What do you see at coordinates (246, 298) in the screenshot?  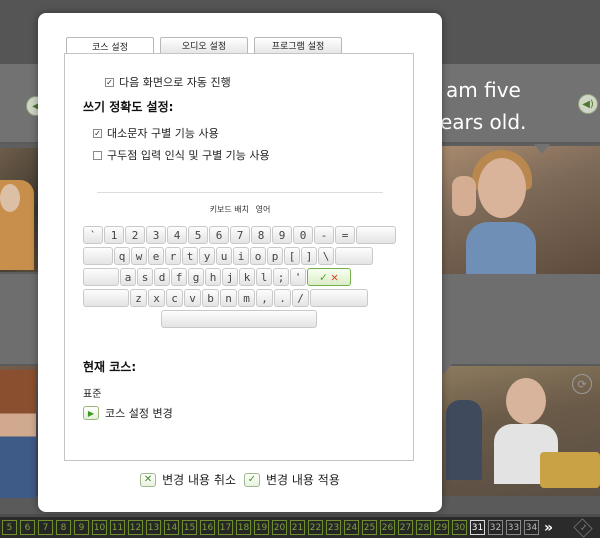 I see `keyboard-key: m` at bounding box center [246, 298].